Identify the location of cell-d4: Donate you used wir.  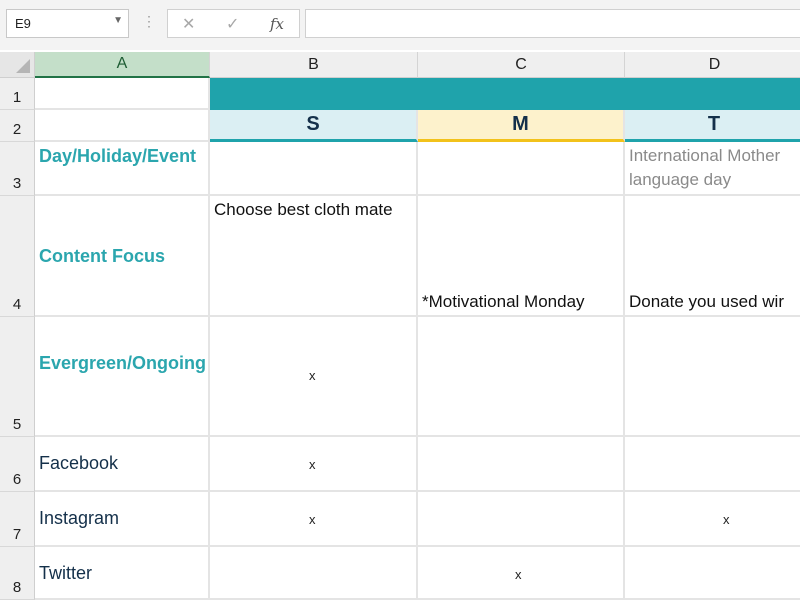
(712, 256).